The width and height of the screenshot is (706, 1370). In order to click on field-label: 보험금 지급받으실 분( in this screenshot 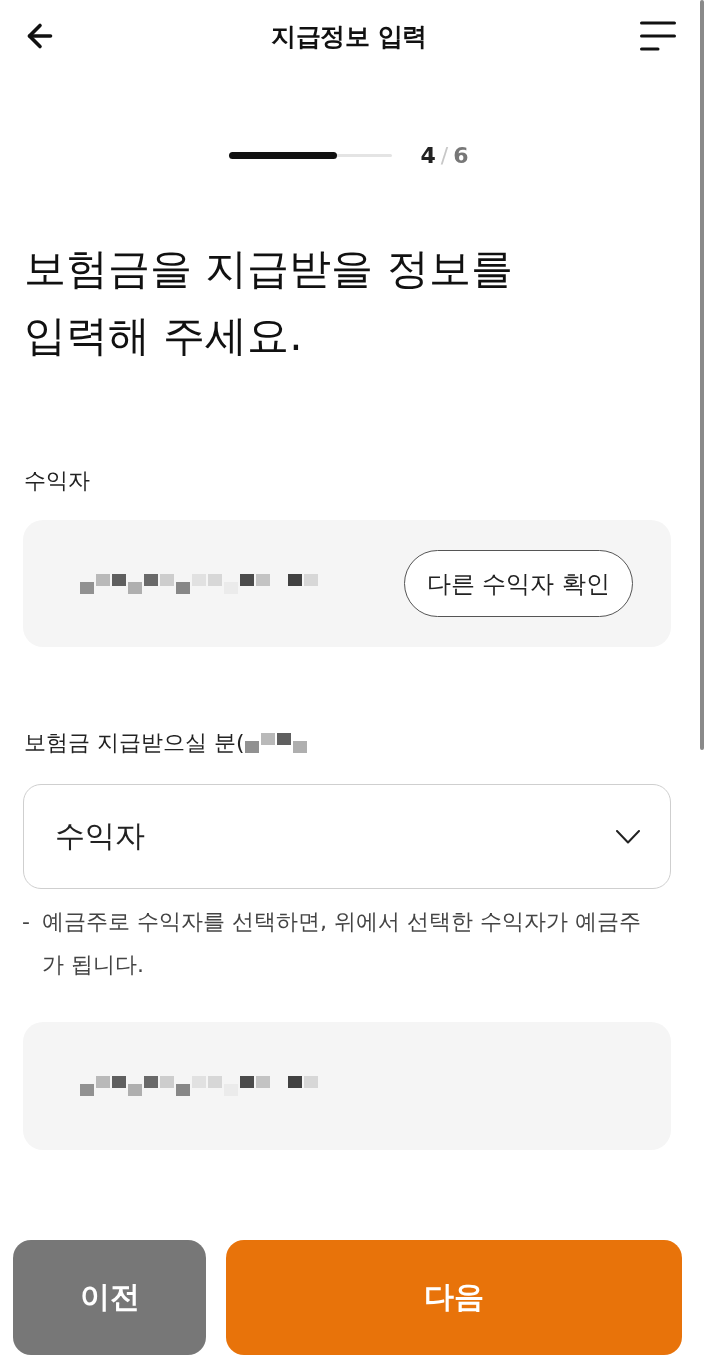, I will do `click(134, 743)`.